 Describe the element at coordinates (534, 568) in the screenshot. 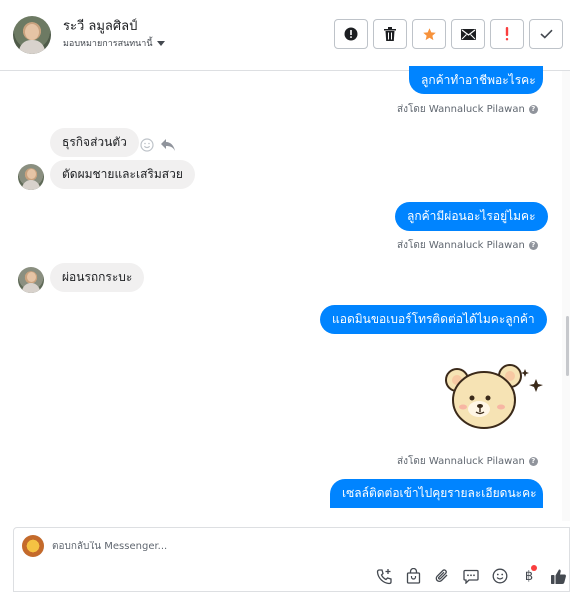

I see `notification-dot` at that location.